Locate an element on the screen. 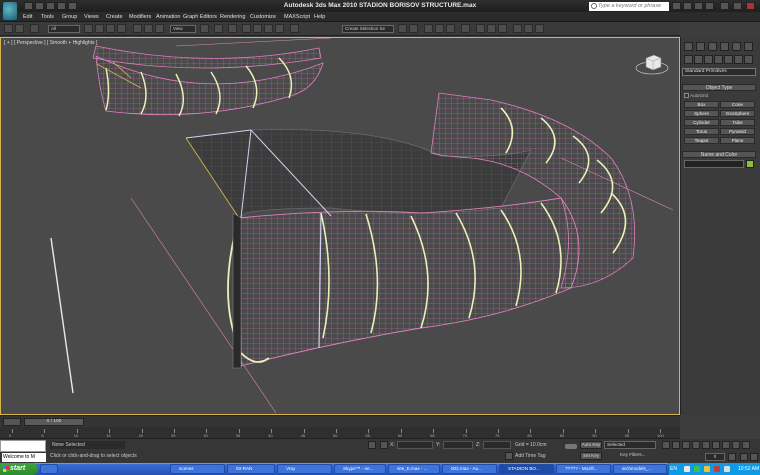 The image size is (760, 475). snap-toggle-icon is located at coordinates (246, 28).